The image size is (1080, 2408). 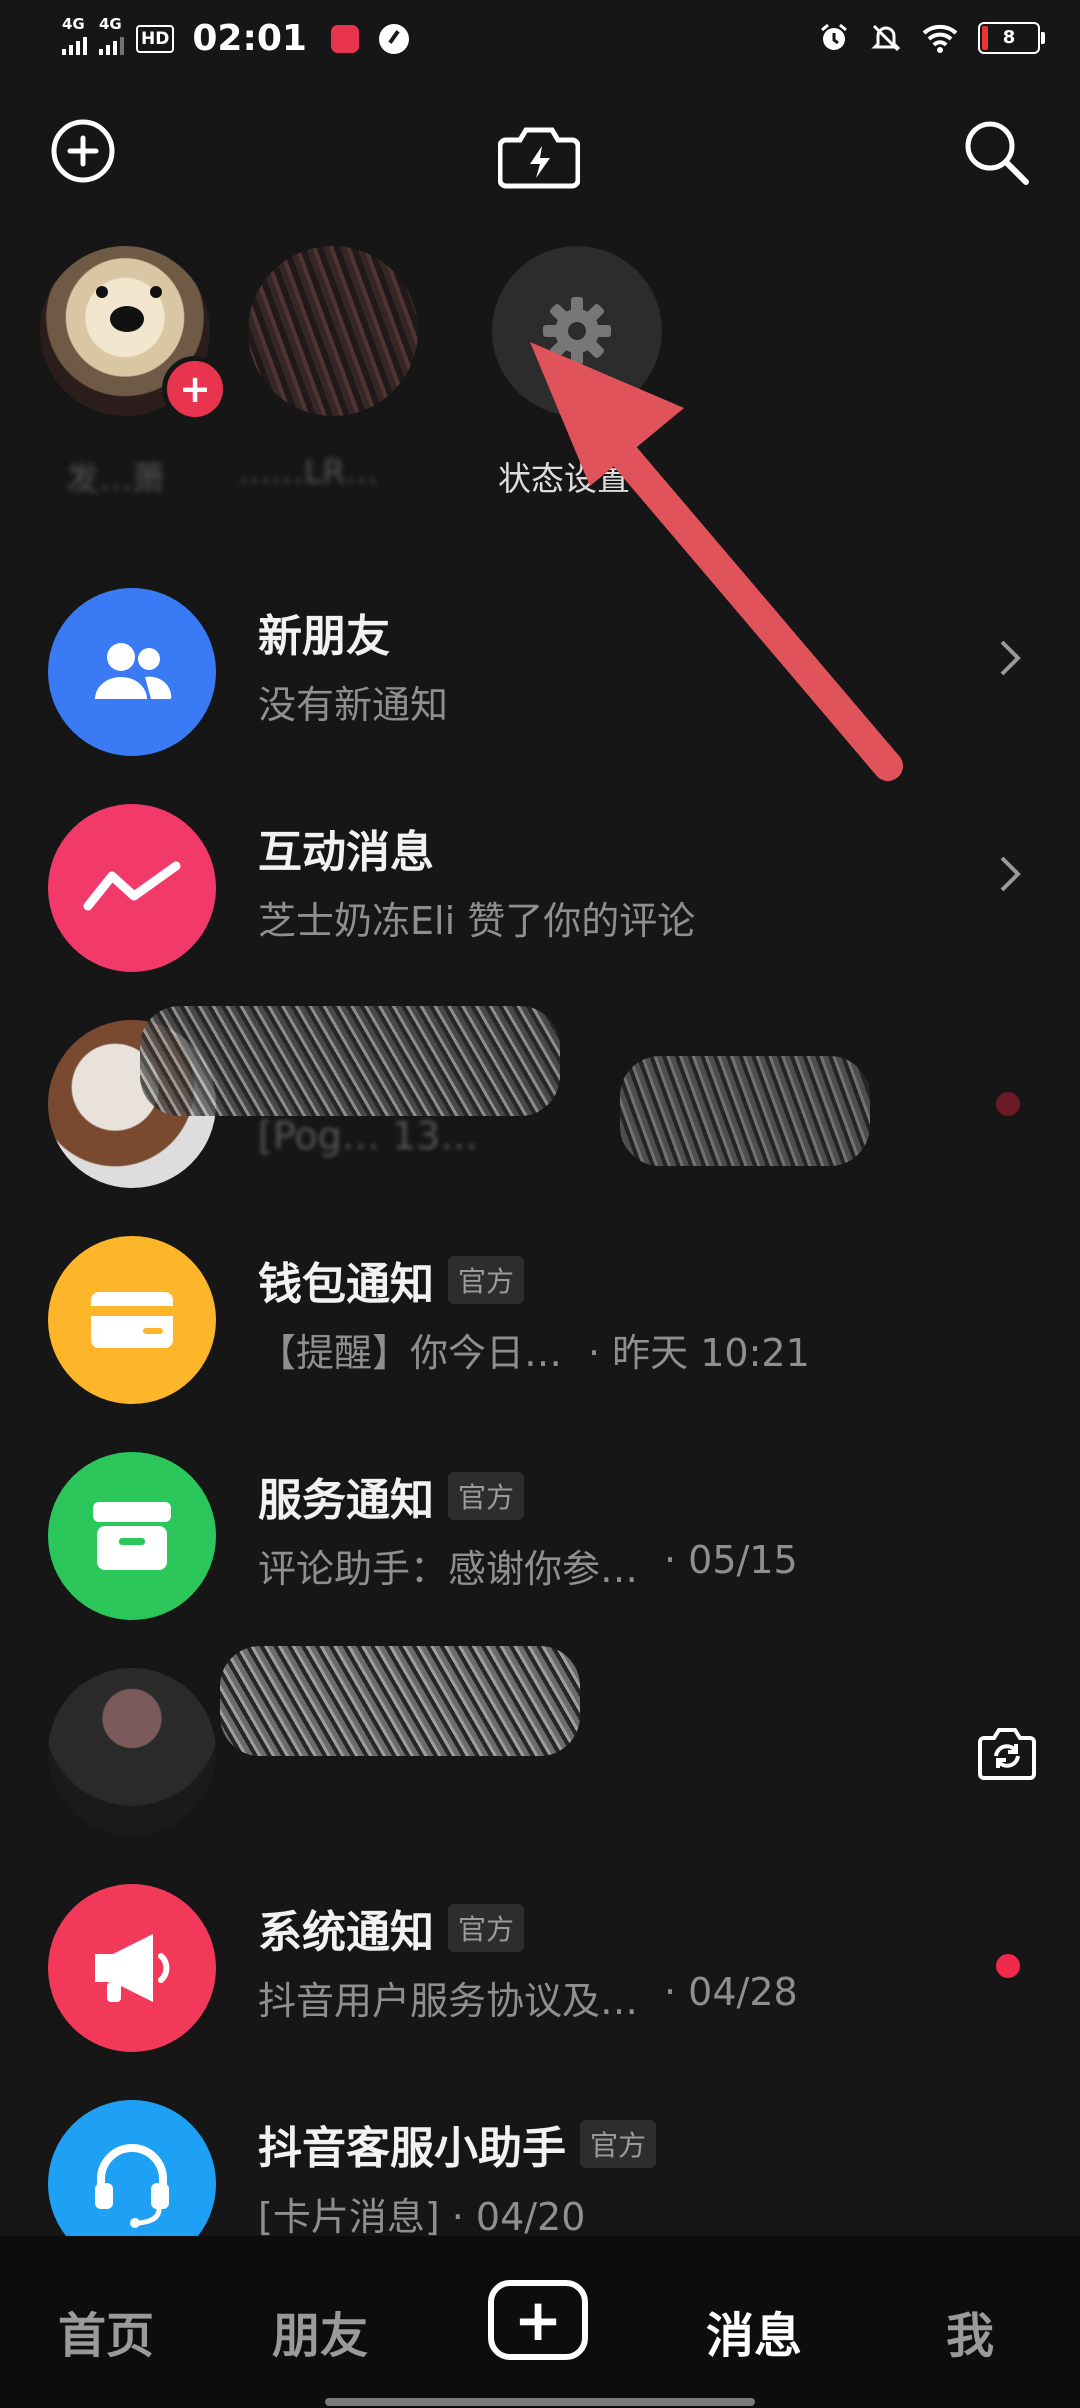 What do you see at coordinates (970, 2331) in the screenshot?
I see `tab-me: 我` at bounding box center [970, 2331].